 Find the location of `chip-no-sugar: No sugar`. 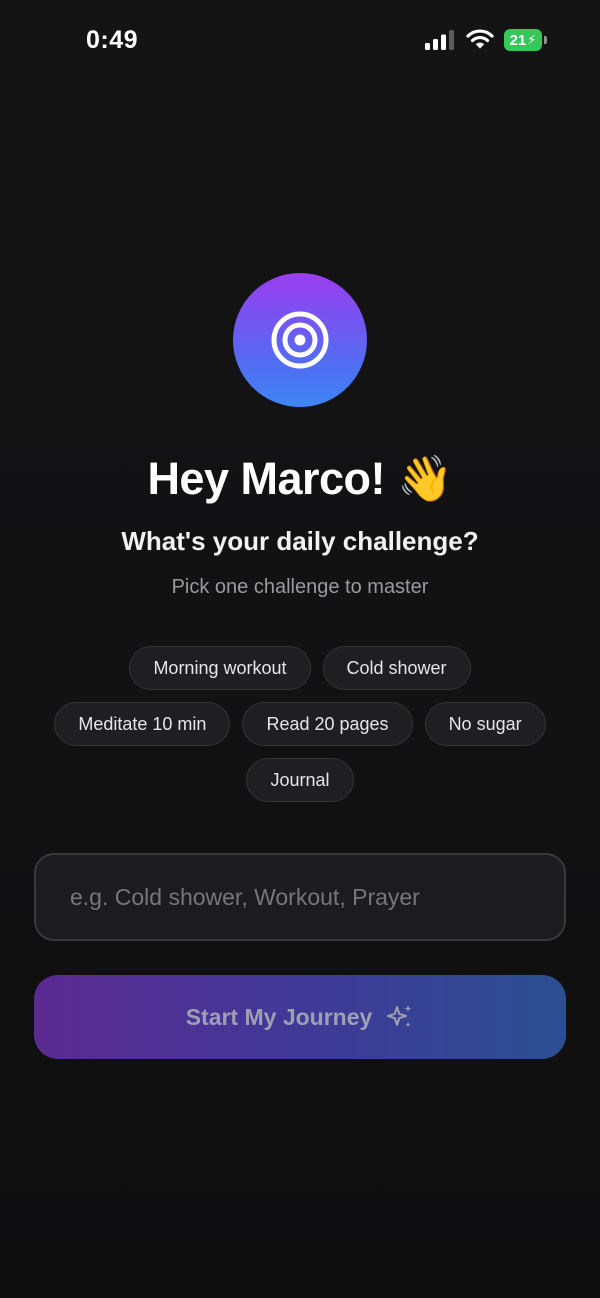

chip-no-sugar: No sugar is located at coordinates (485, 724).